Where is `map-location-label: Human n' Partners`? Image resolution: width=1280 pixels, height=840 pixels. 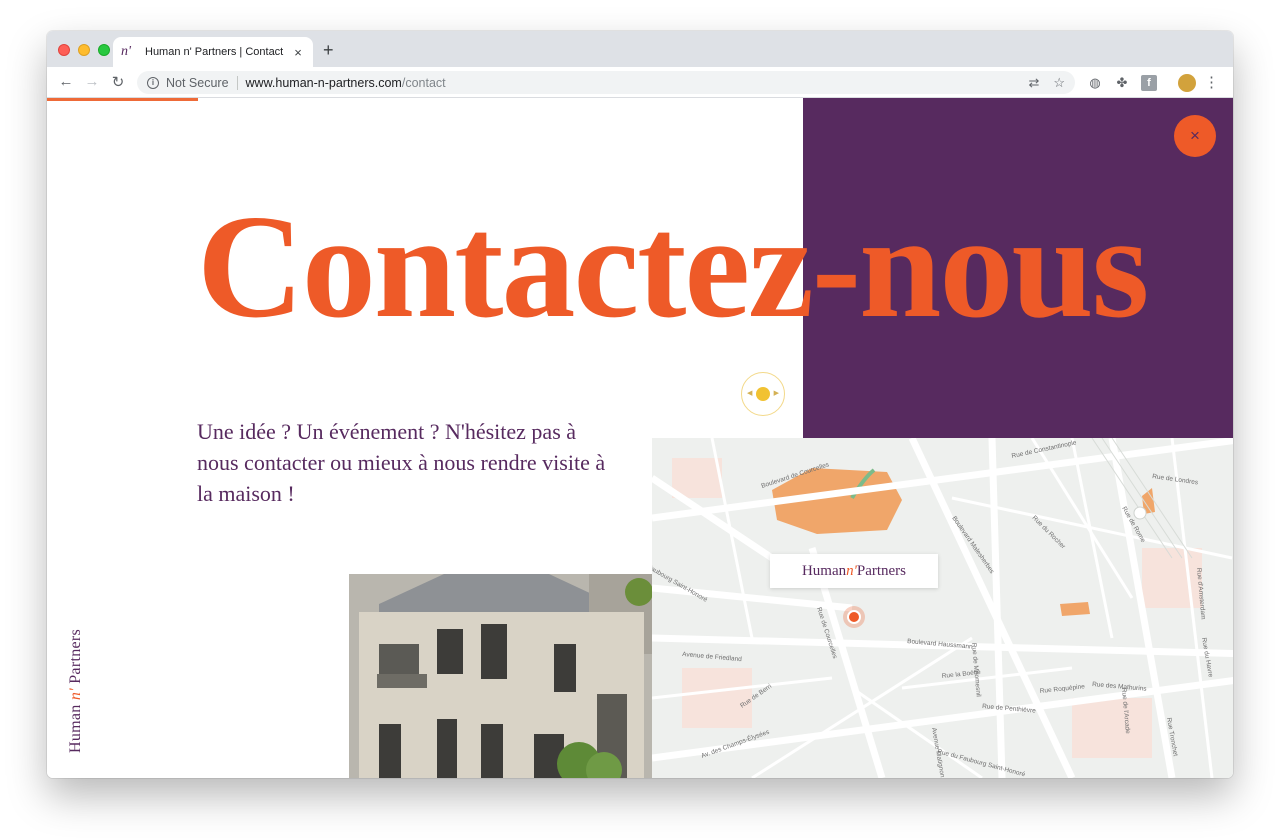
map-location-label: Human n' Partners is located at coordinates (854, 571).